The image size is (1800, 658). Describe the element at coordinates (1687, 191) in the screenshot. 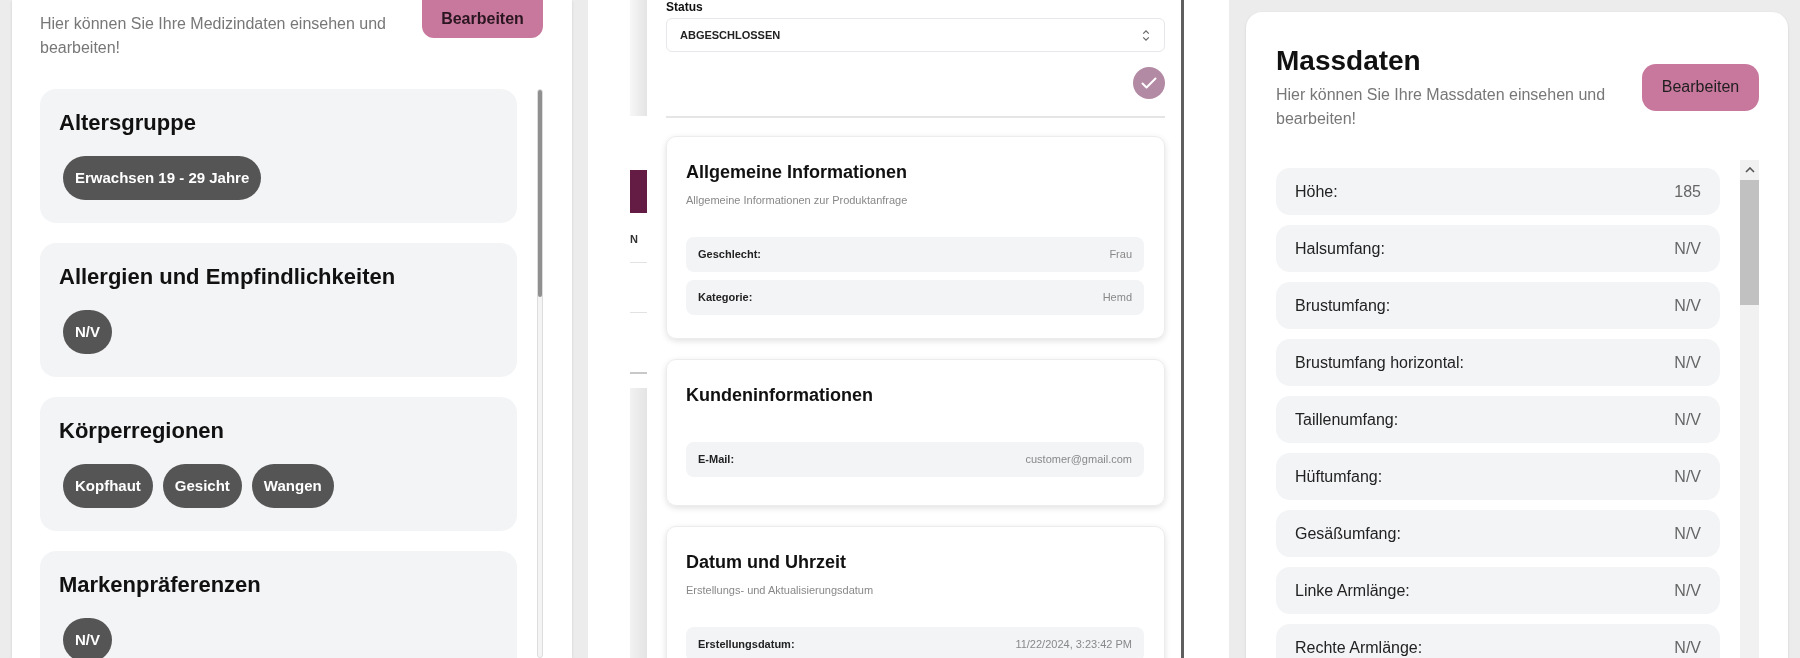

I see `measurement-value: 185` at that location.